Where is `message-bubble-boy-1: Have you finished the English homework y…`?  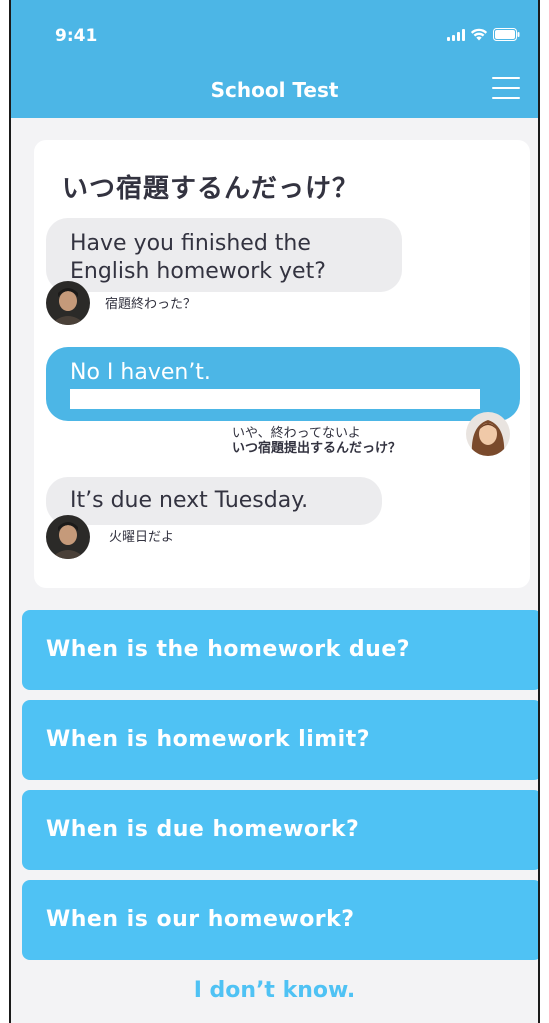 message-bubble-boy-1: Have you finished the English homework y… is located at coordinates (224, 255).